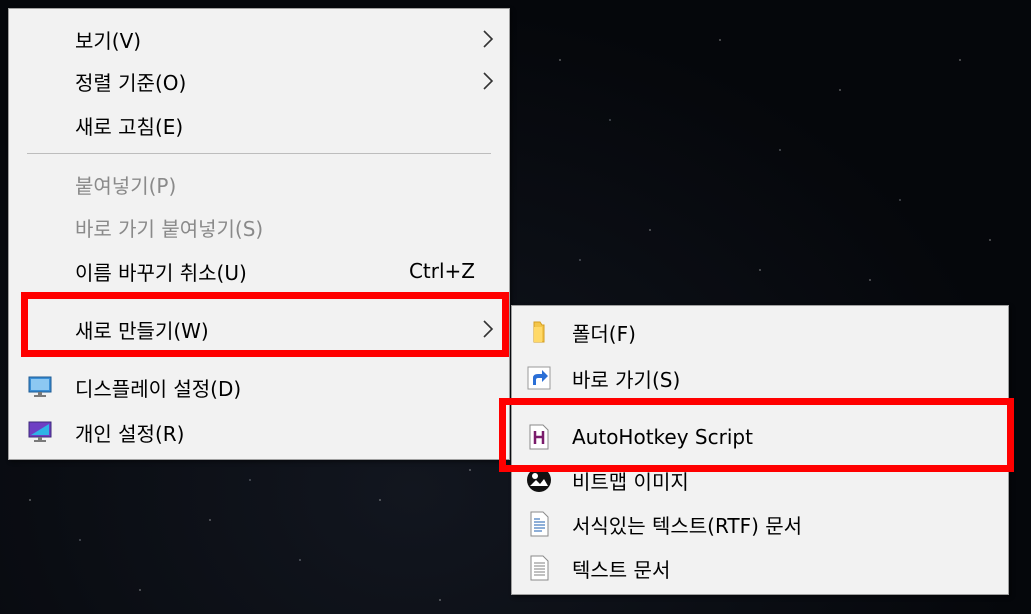 The width and height of the screenshot is (1031, 614). I want to click on menu-item-paste-shortcut: 바로 가기 붙여넣기(S), so click(259, 227).